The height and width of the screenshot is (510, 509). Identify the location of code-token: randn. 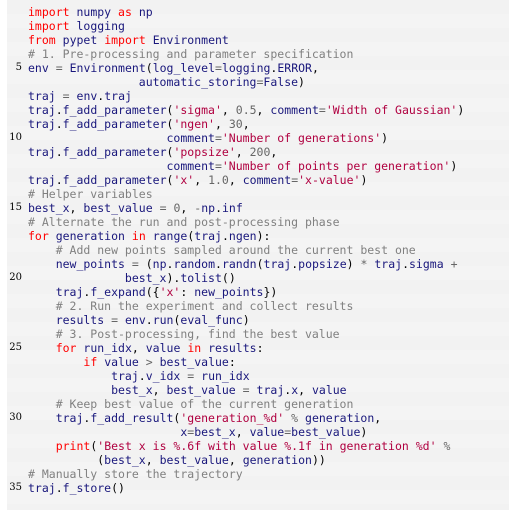
(239, 264).